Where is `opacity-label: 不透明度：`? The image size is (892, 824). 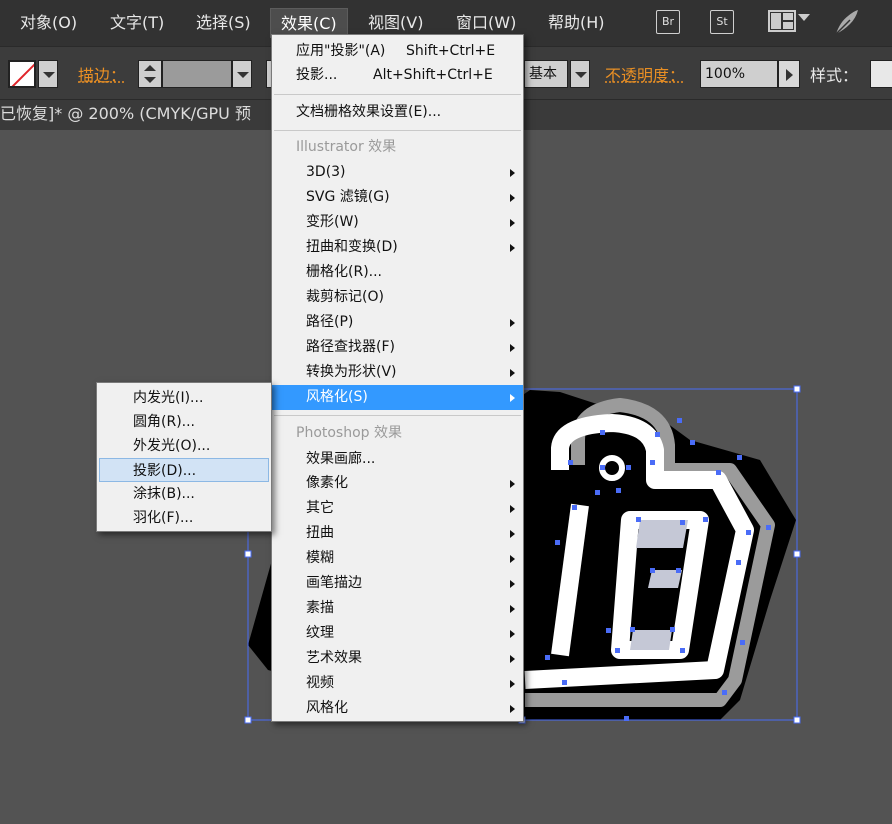 opacity-label: 不透明度： is located at coordinates (645, 74).